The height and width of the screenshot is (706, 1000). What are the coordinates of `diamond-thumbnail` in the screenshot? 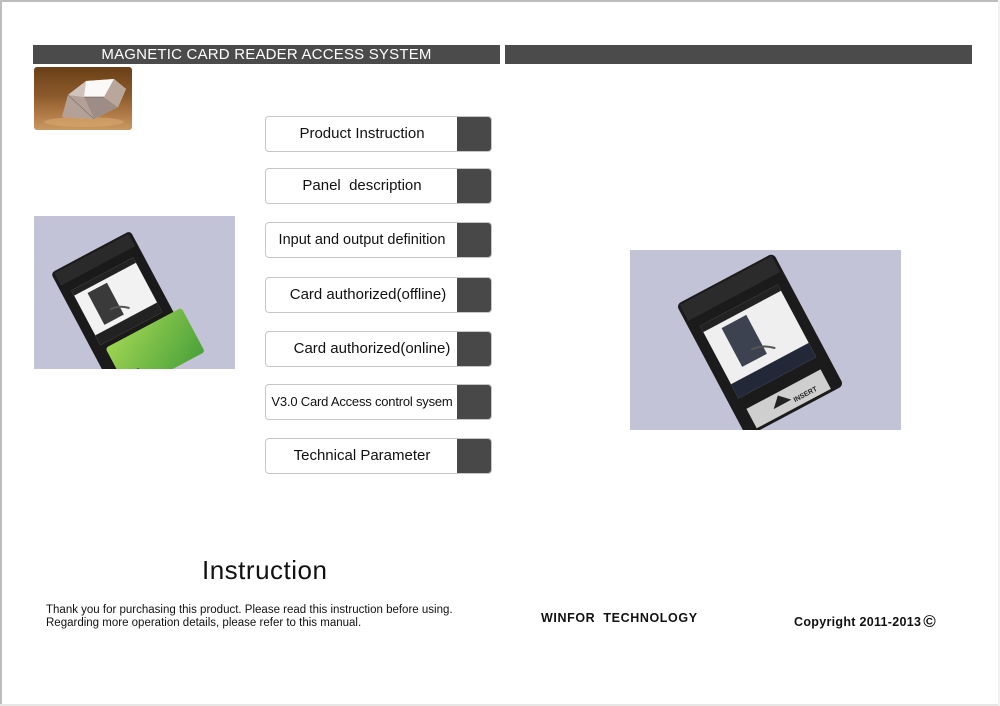 It's located at (83, 98).